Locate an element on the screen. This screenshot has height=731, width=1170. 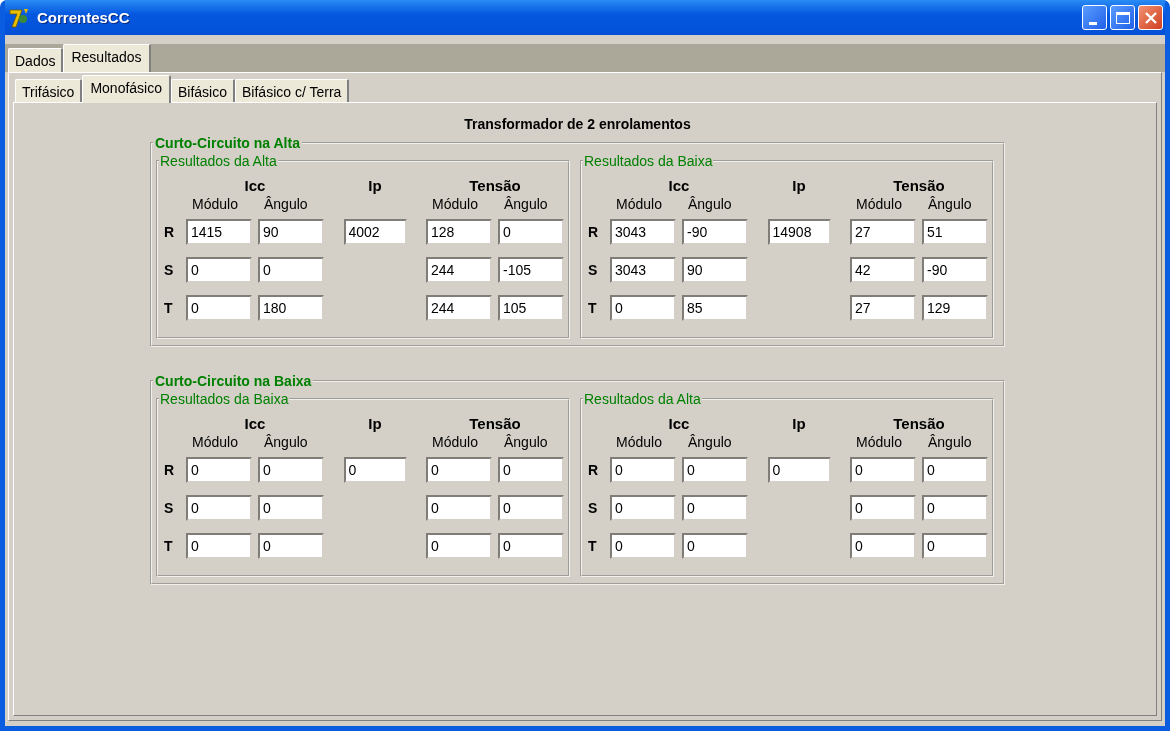
tab: Resultados is located at coordinates (107, 58).